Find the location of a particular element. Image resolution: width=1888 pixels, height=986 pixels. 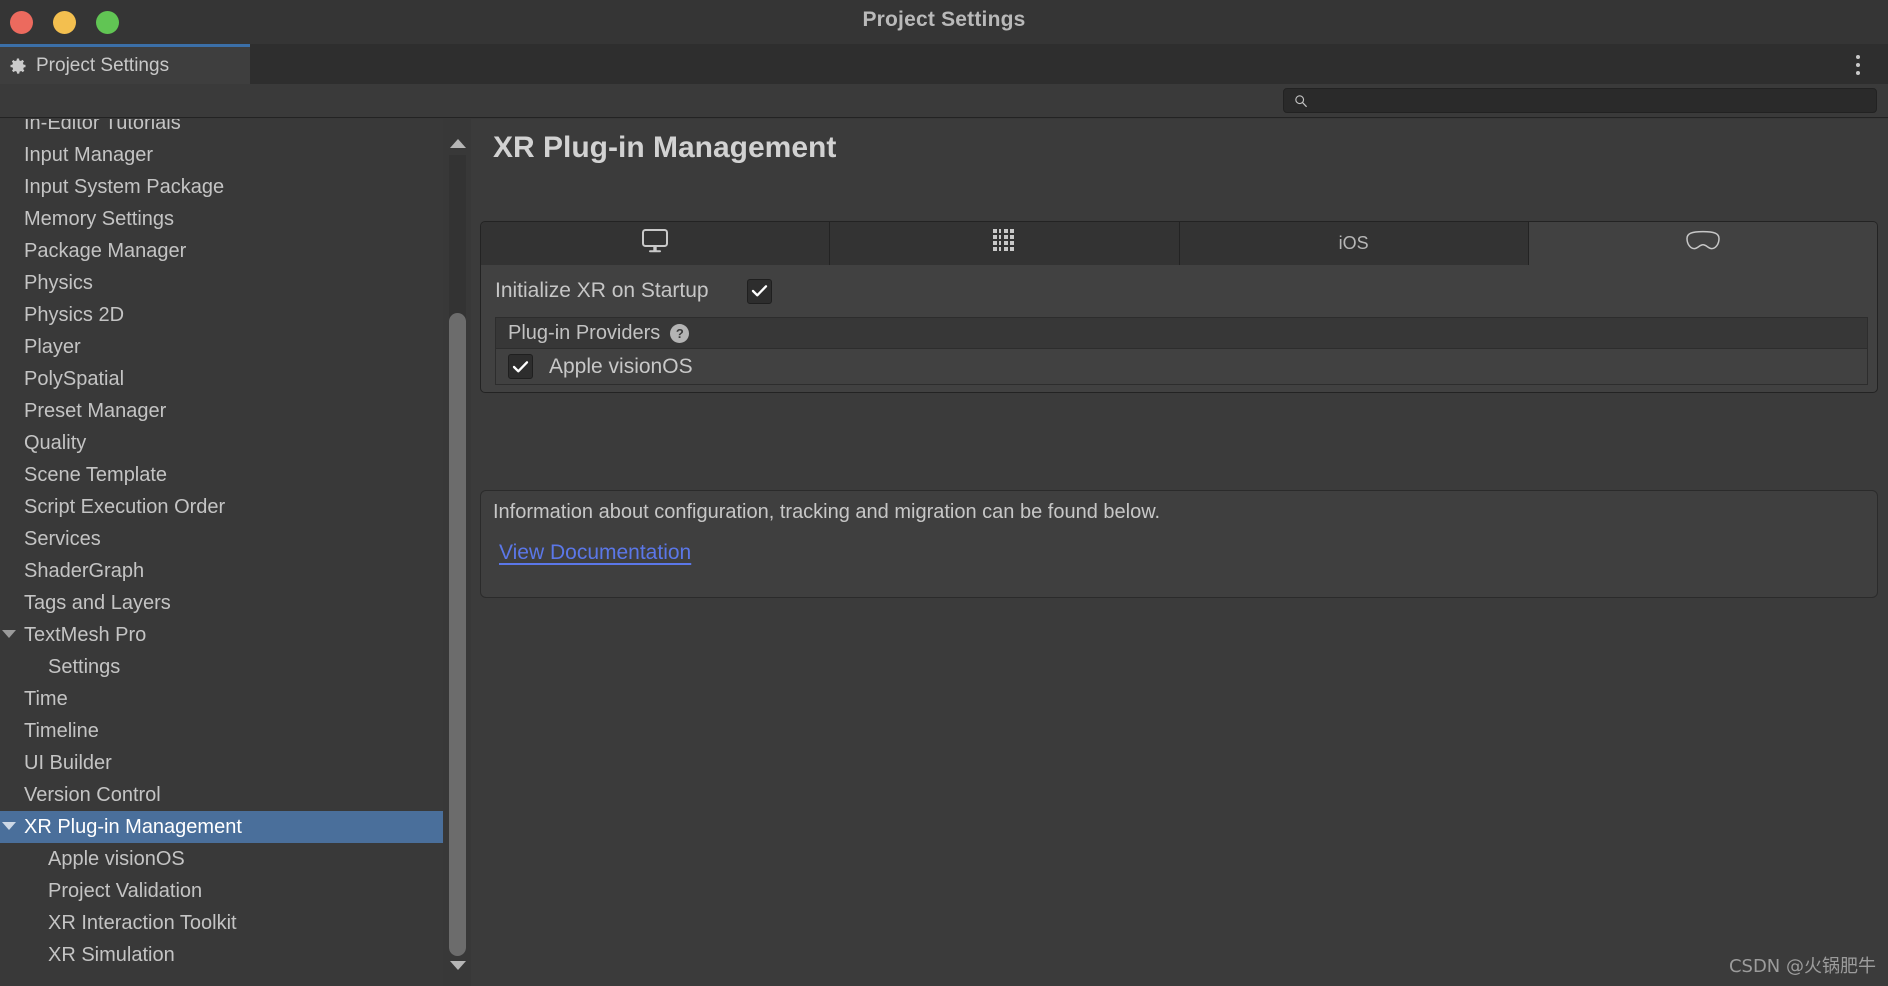

scrollbar-thumb is located at coordinates (457, 634).